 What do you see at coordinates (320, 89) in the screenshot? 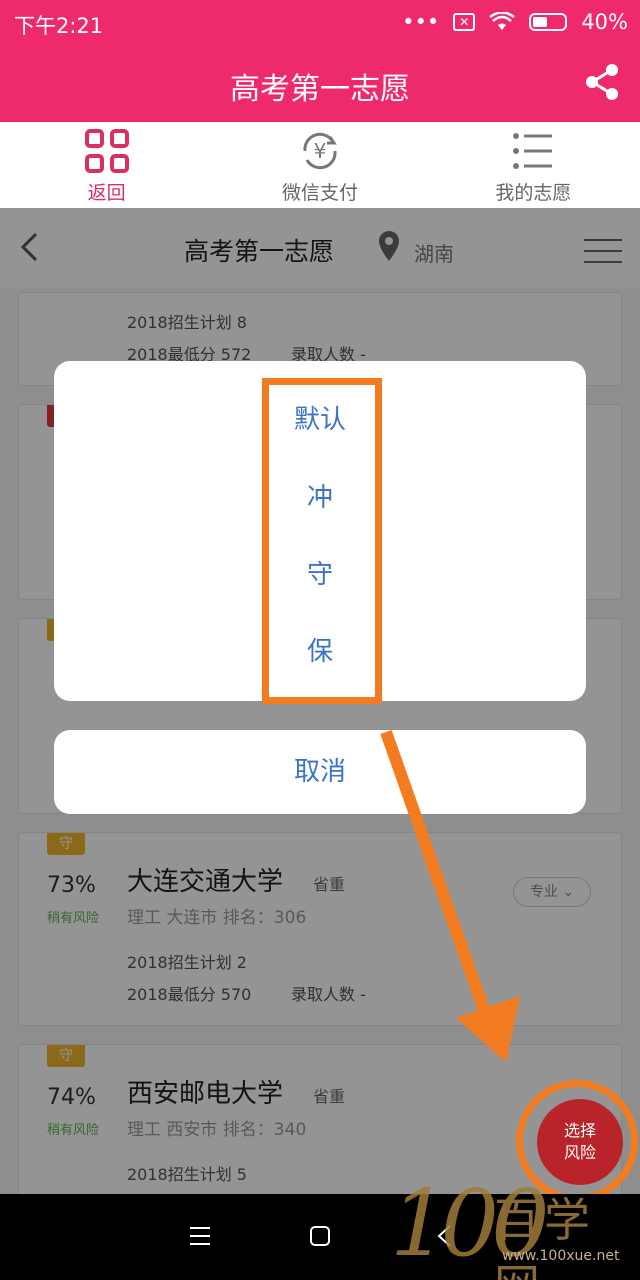
I see `app-title: 高考第一志愿` at bounding box center [320, 89].